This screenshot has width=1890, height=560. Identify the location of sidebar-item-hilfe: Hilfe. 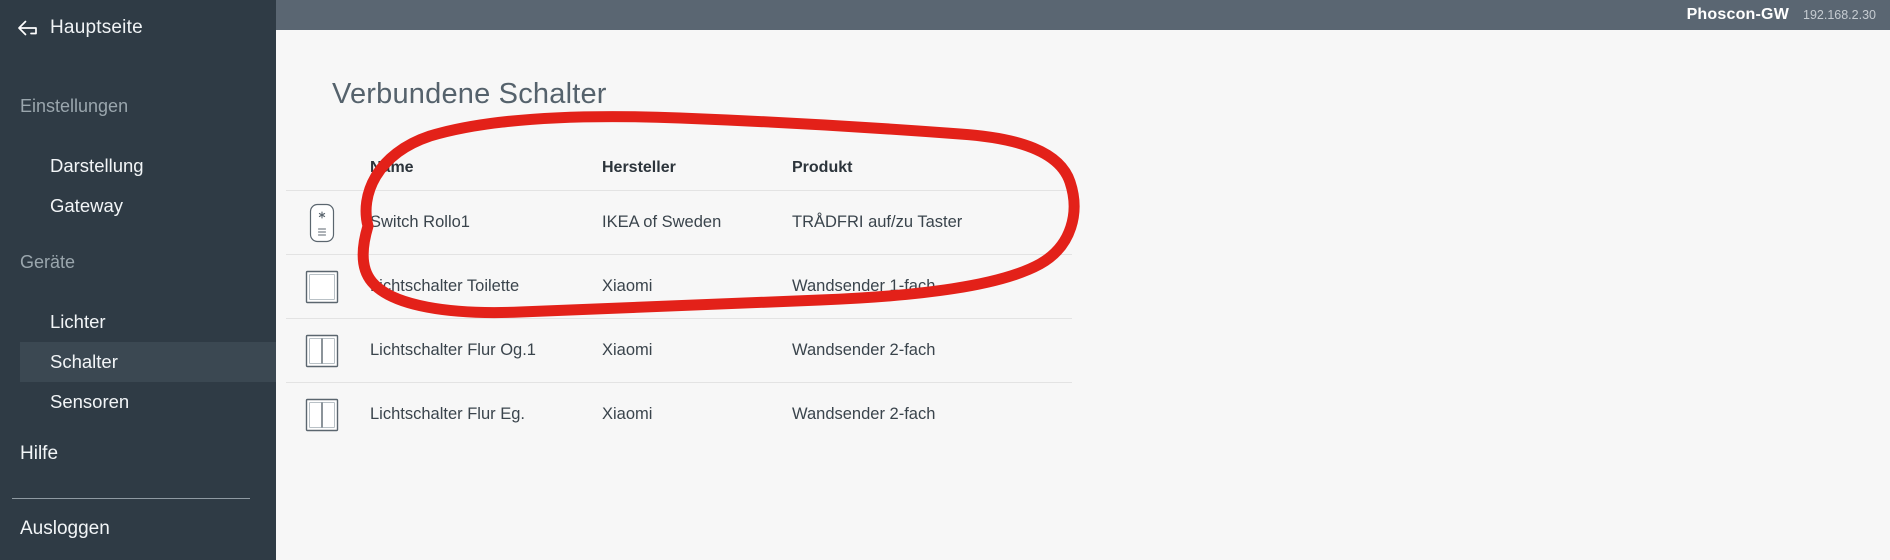
(39, 454).